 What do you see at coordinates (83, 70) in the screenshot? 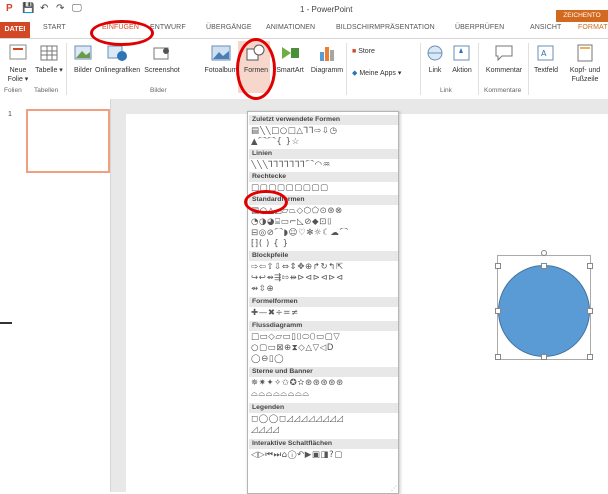
I see `pictures-label: Bilder` at bounding box center [83, 70].